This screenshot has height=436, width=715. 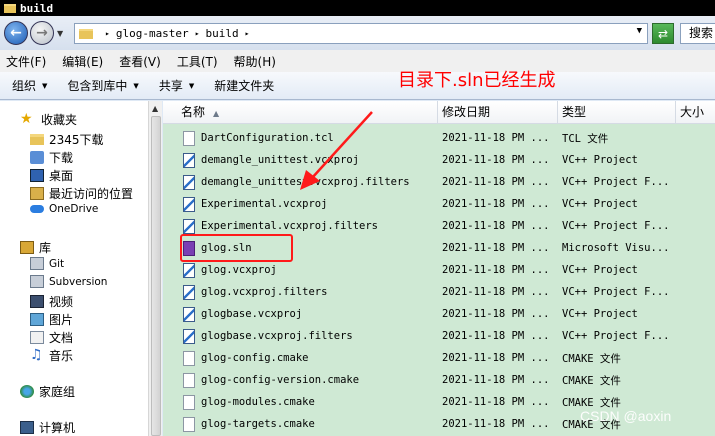 I want to click on watermark: CSDN @aoxin, so click(x=626, y=416).